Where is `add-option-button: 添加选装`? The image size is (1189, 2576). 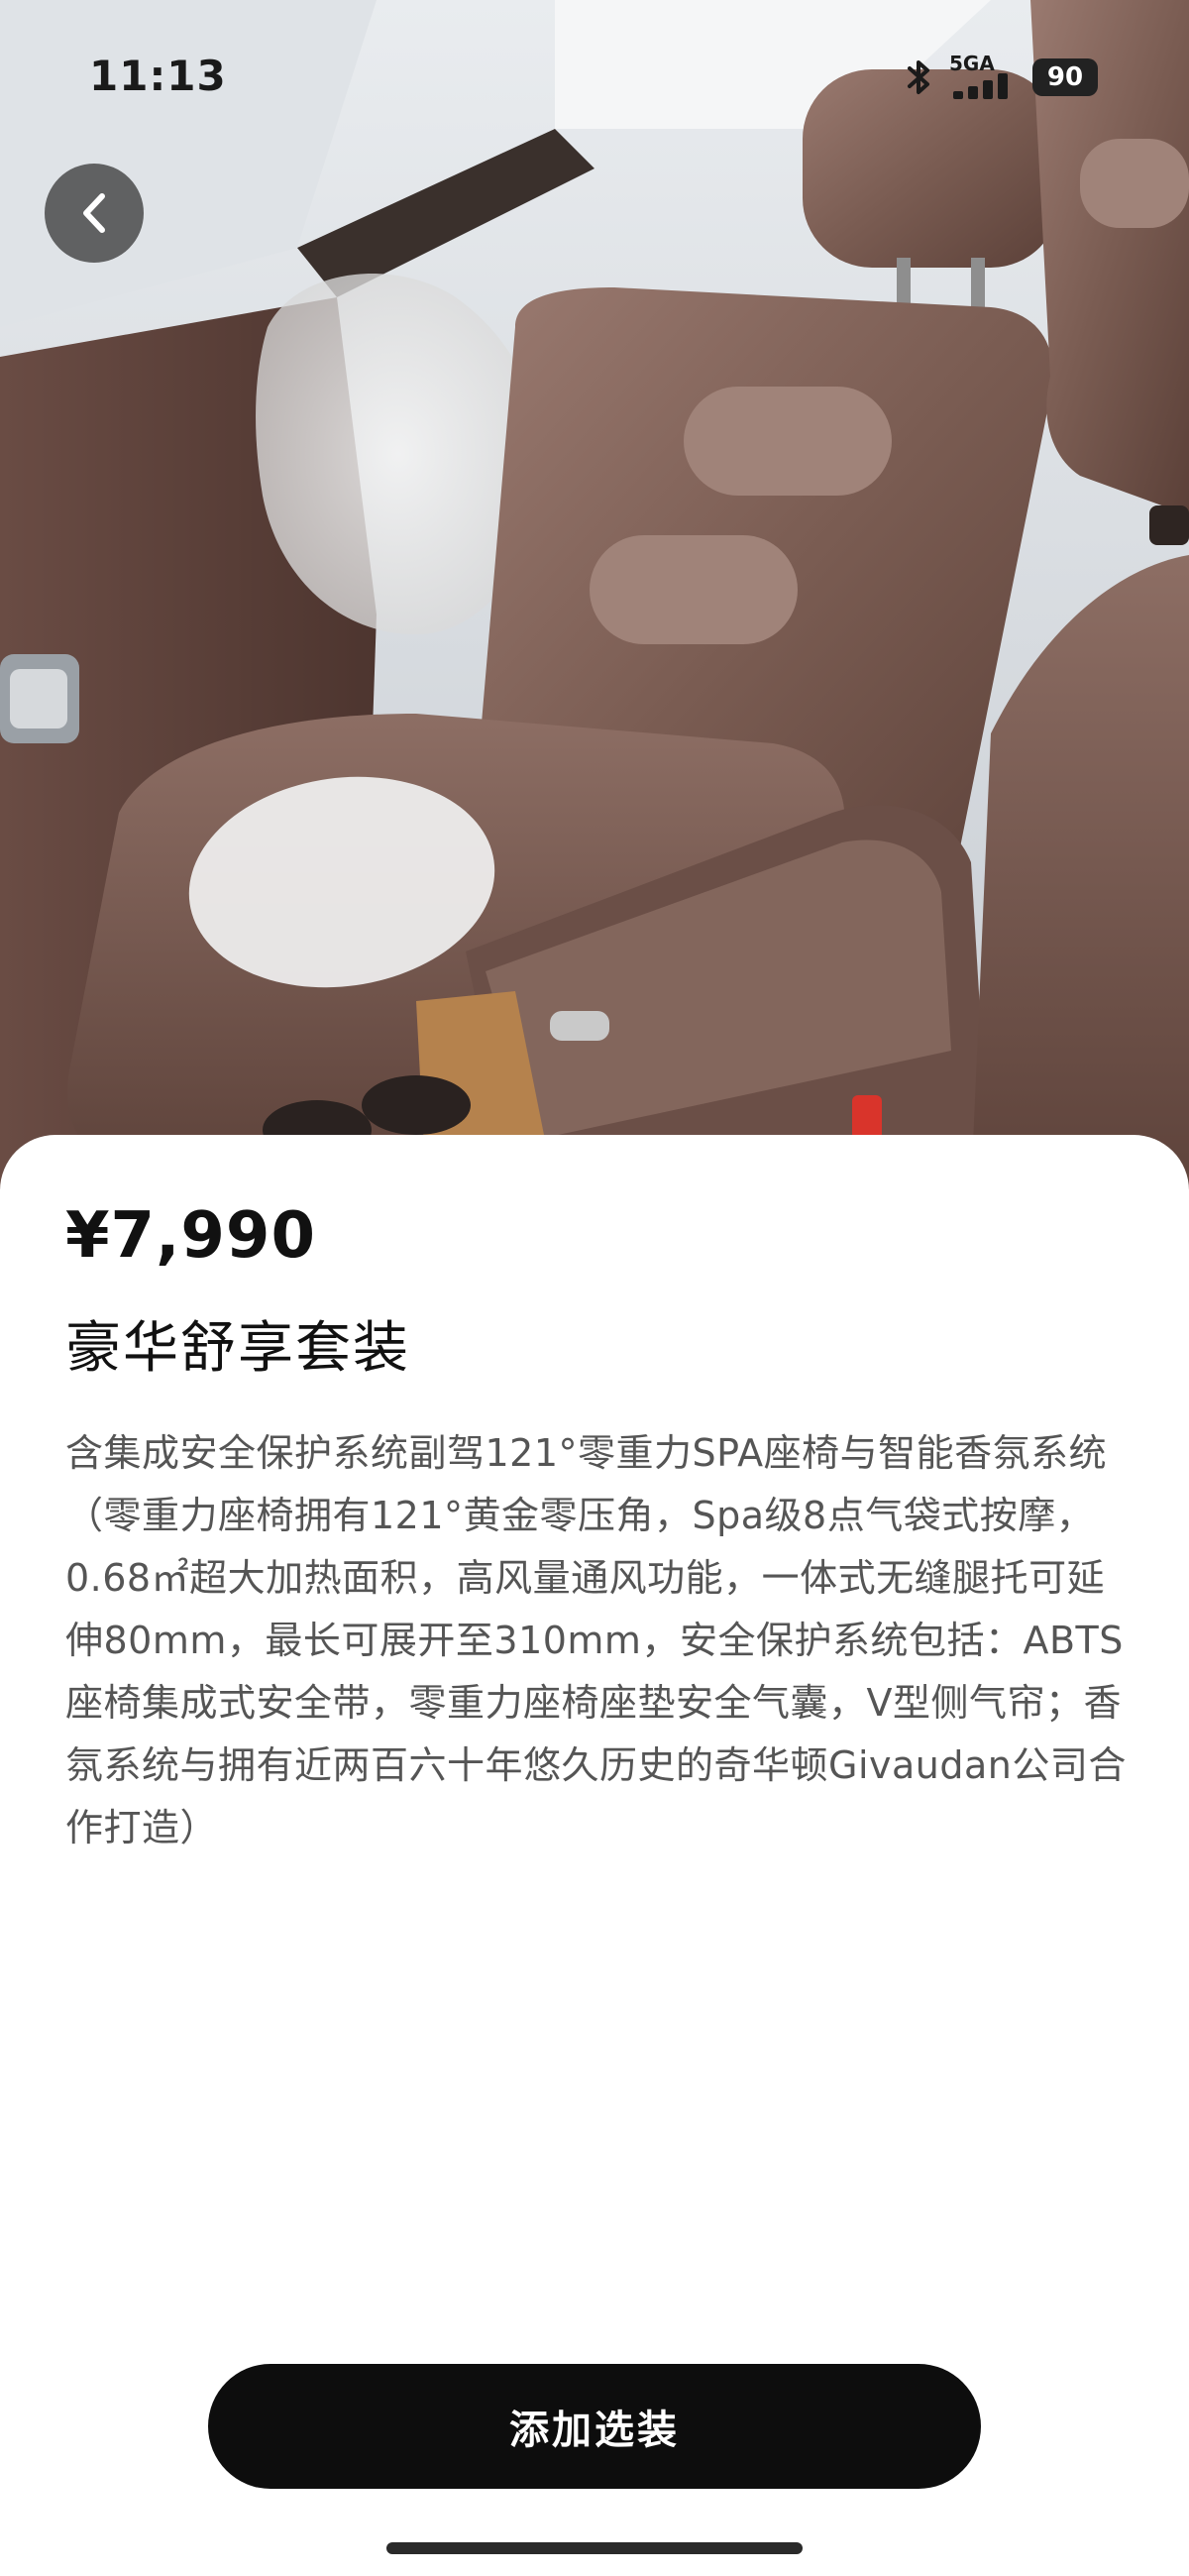 add-option-button: 添加选装 is located at coordinates (594, 2426).